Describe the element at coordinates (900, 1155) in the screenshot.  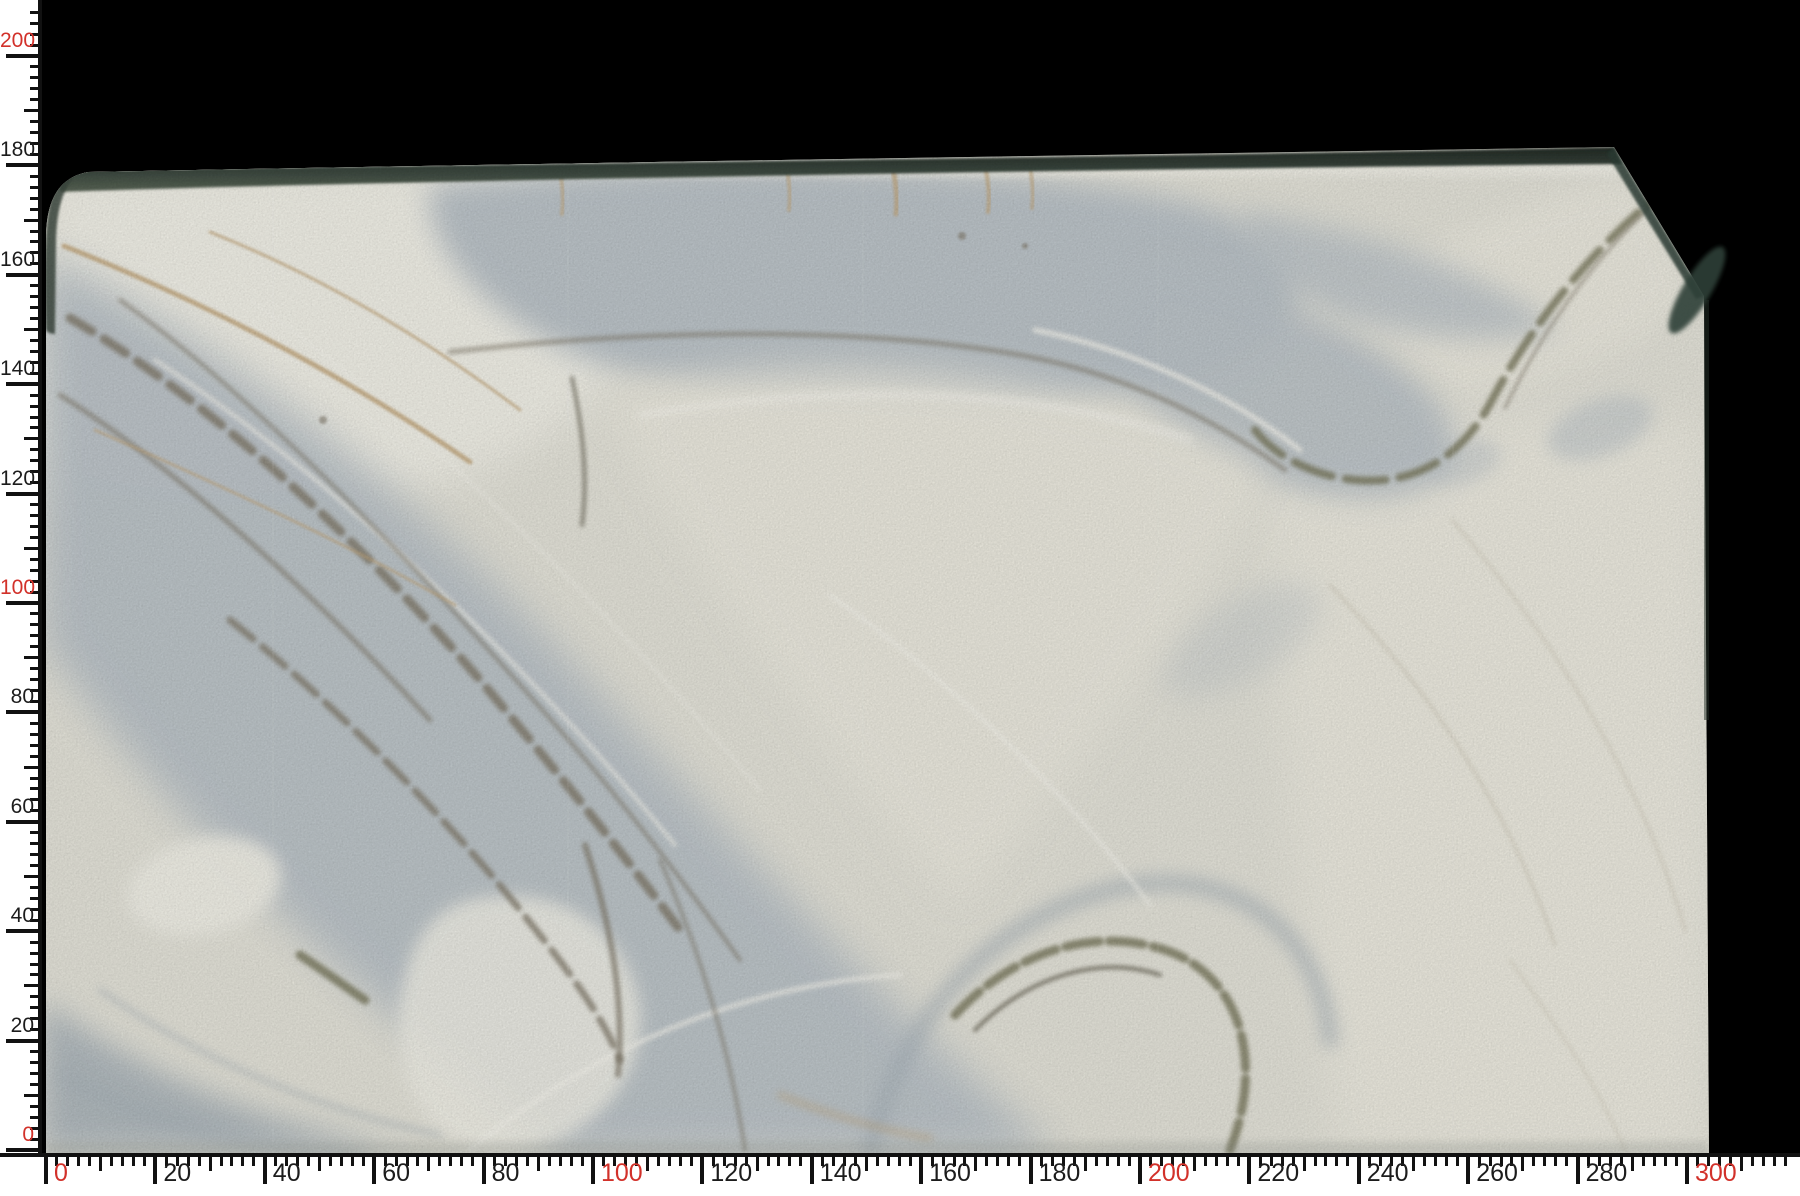
I see `axis-line-horizontal` at that location.